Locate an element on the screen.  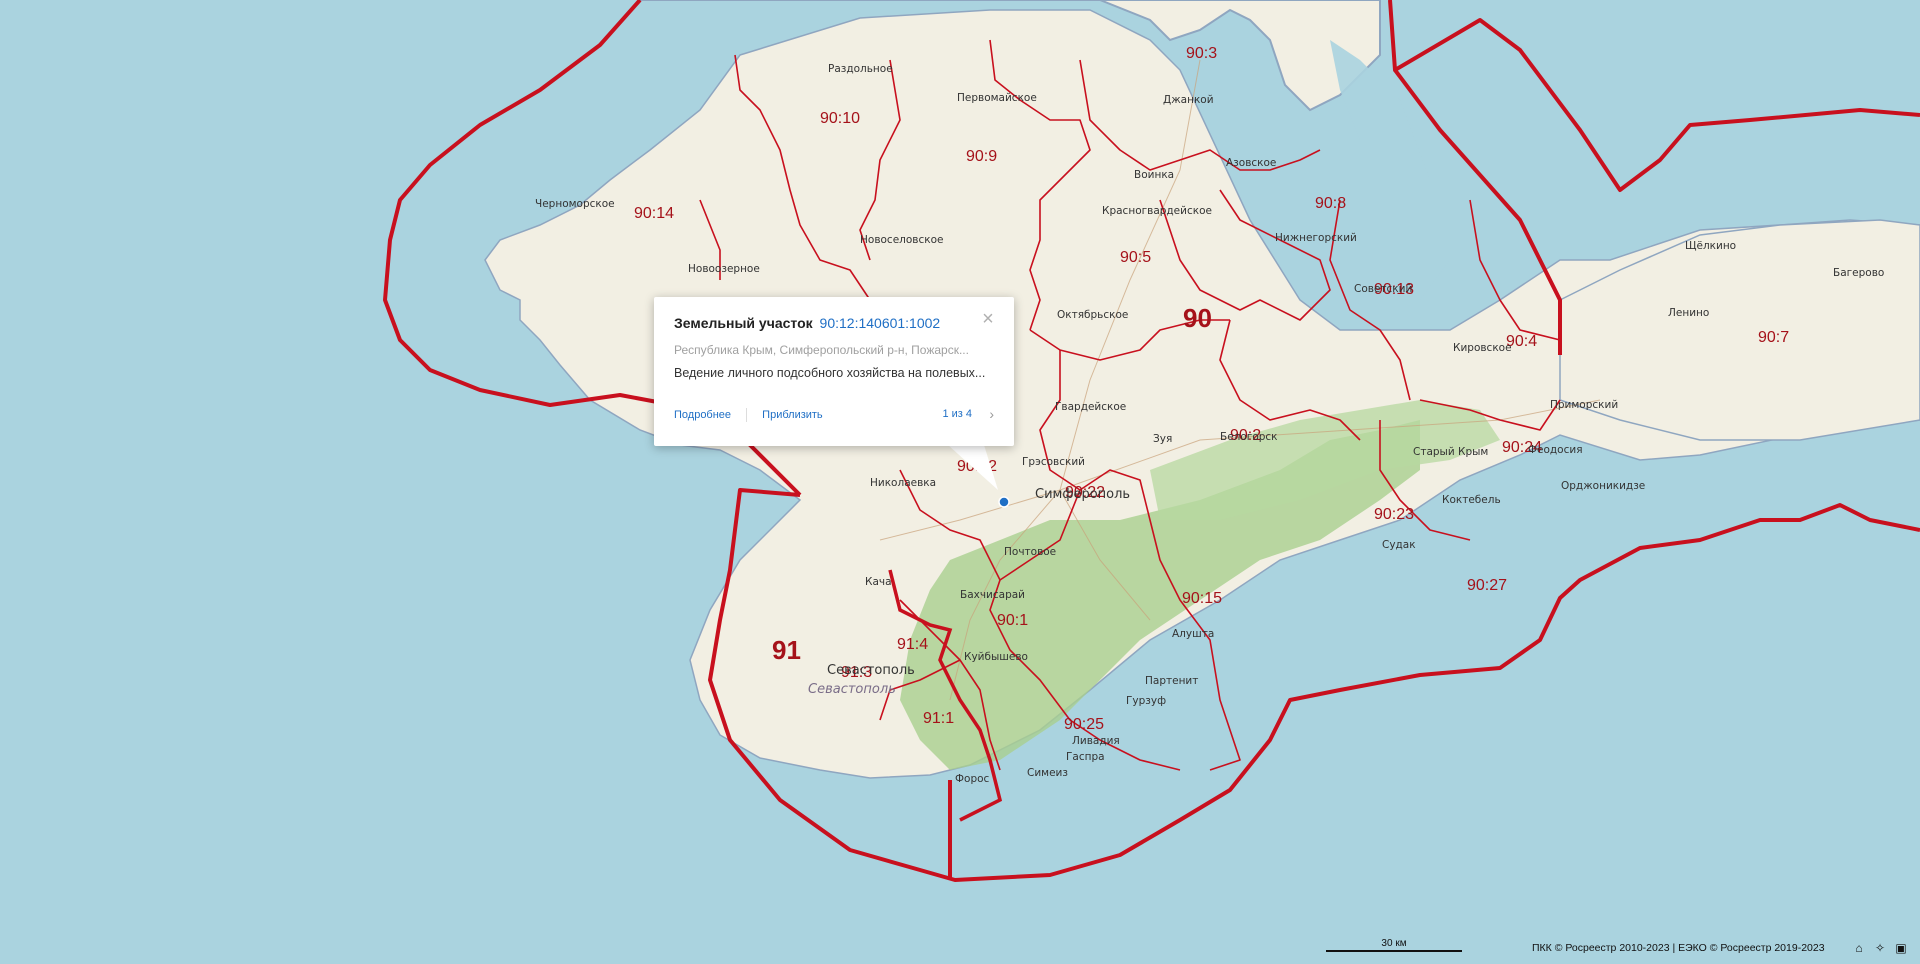
city-label: Советский is located at coordinates (1383, 289).